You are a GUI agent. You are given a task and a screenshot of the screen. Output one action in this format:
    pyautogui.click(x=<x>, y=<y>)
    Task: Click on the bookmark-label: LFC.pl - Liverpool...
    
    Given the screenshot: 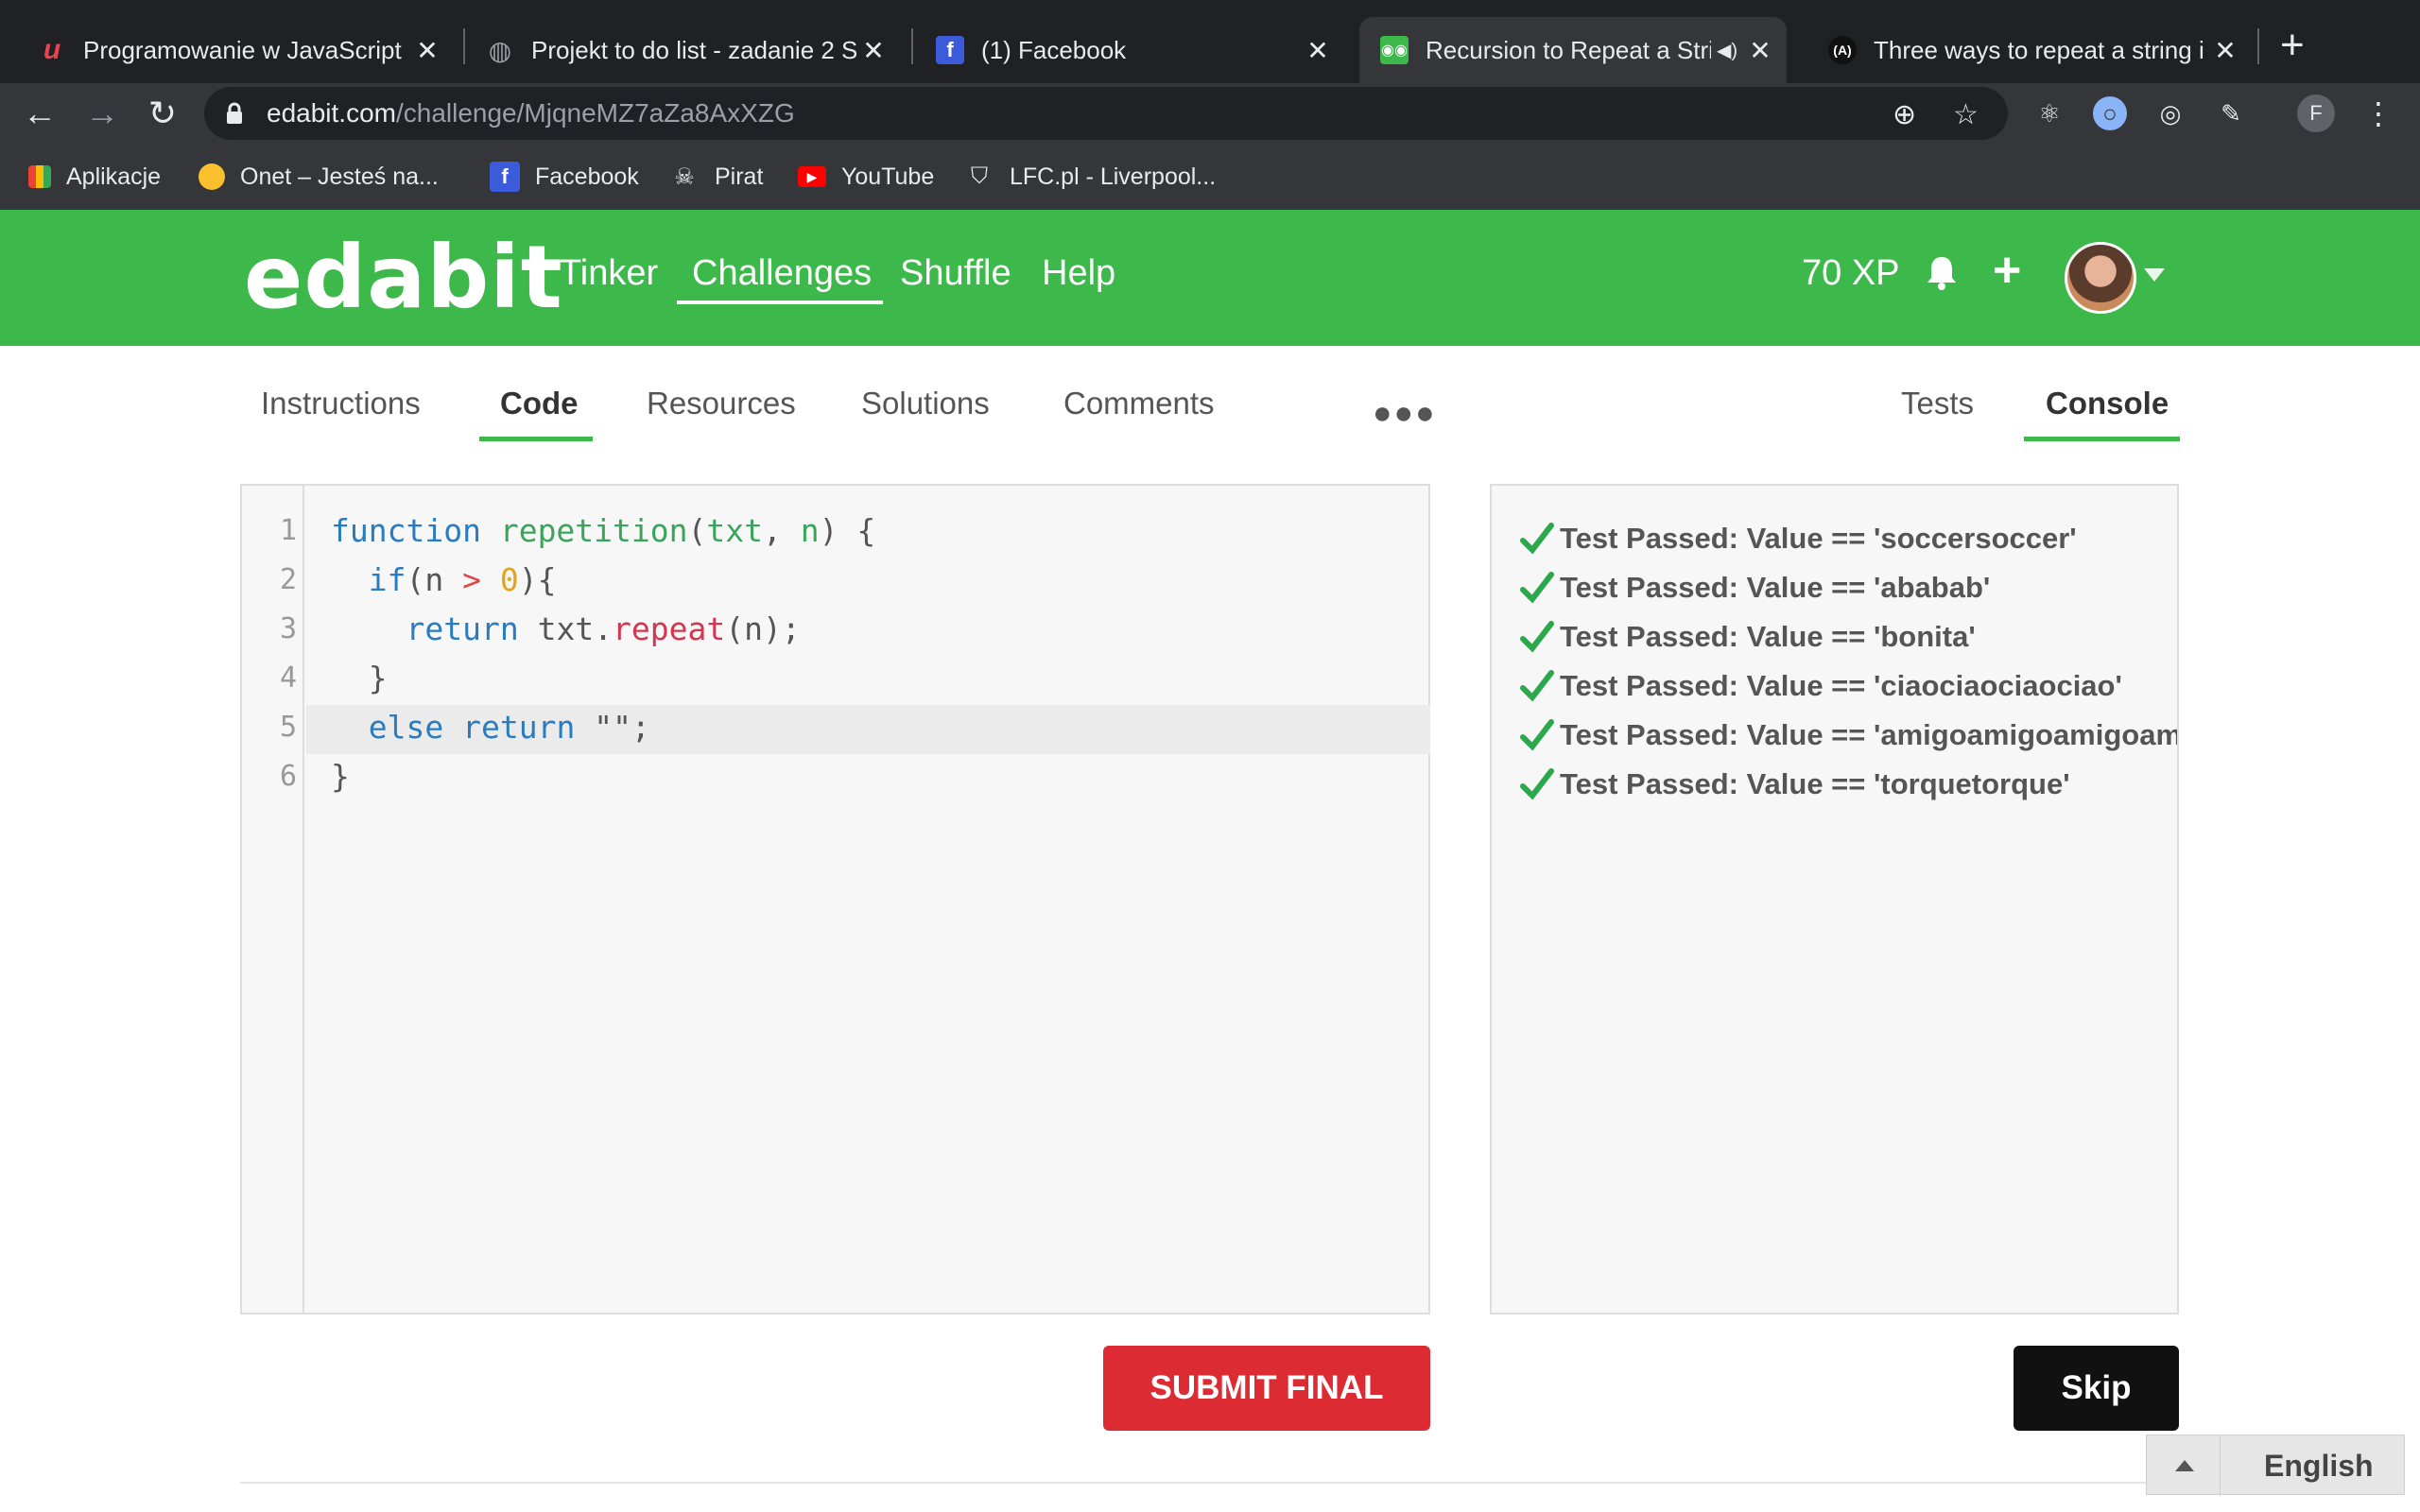 What is the action you would take?
    pyautogui.click(x=1113, y=176)
    